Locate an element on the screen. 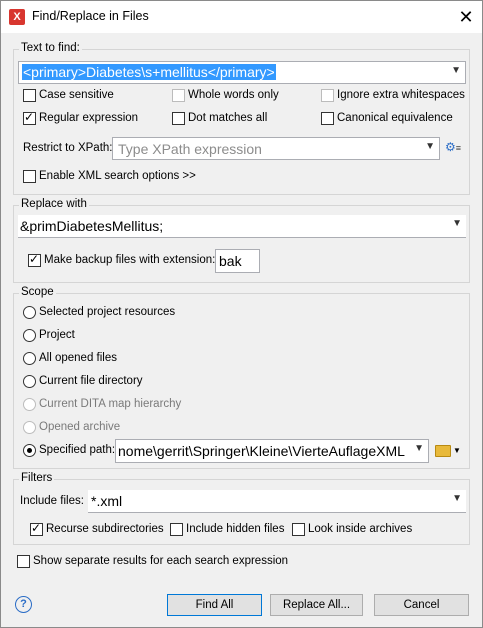 This screenshot has width=483, height=628. look-inside-archives-label: Look inside archives is located at coordinates (360, 529).